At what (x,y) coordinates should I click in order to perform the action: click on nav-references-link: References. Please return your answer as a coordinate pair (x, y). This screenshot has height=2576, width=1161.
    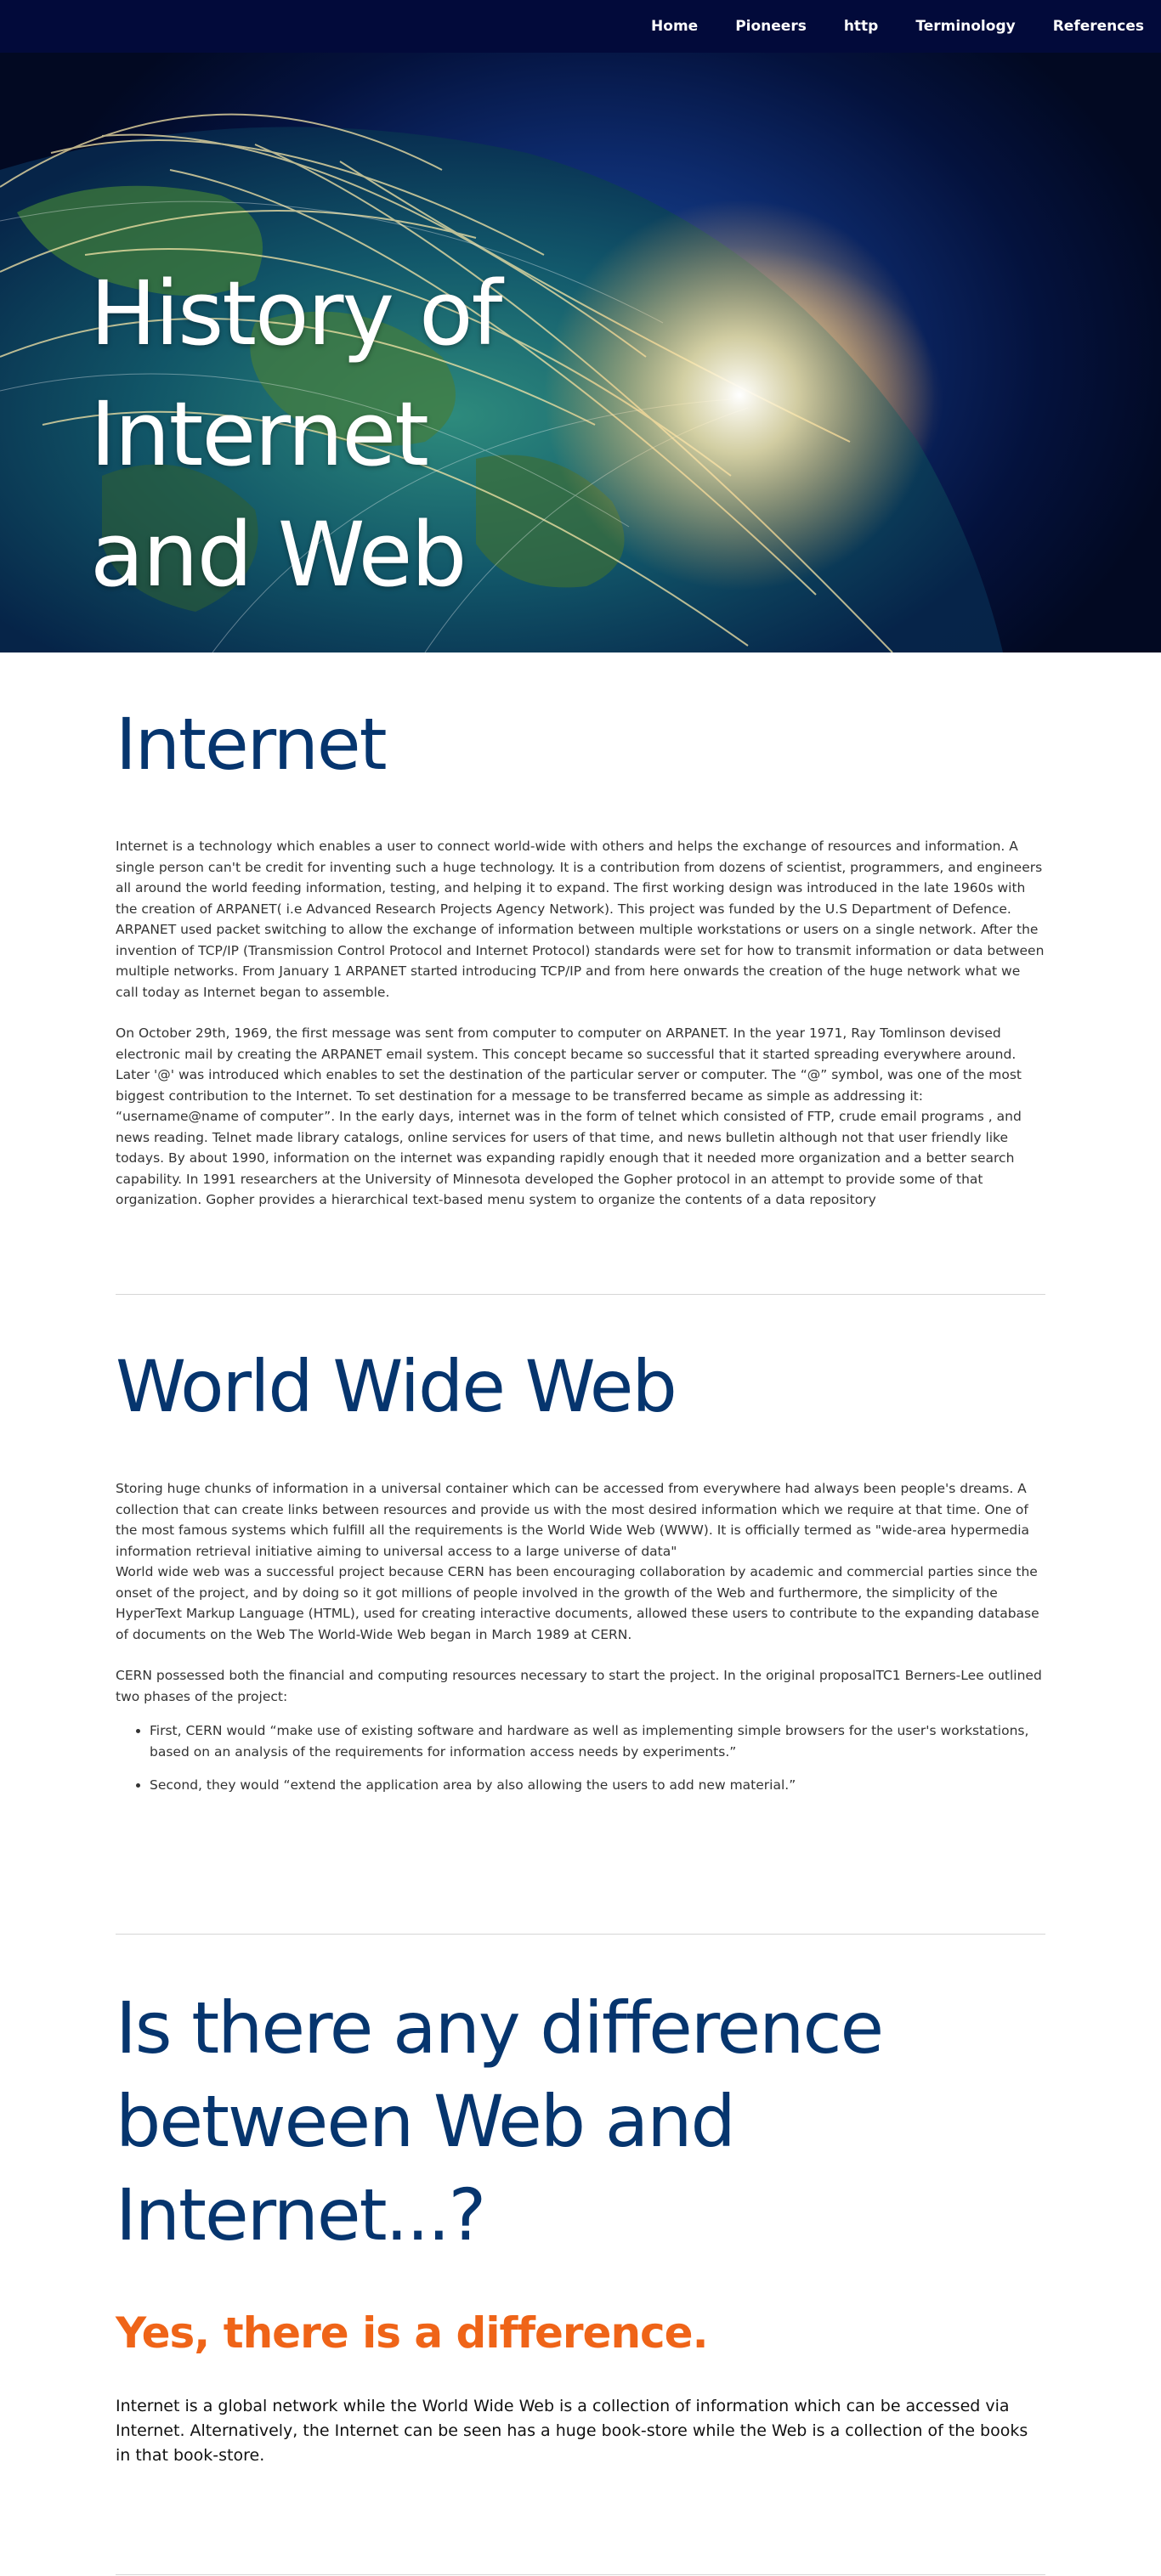
    Looking at the image, I should click on (1098, 26).